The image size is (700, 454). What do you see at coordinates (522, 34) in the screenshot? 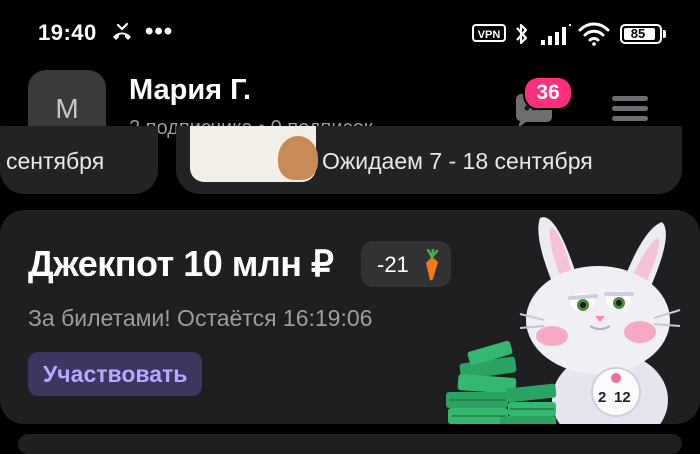
I see `bluetooth-icon` at bounding box center [522, 34].